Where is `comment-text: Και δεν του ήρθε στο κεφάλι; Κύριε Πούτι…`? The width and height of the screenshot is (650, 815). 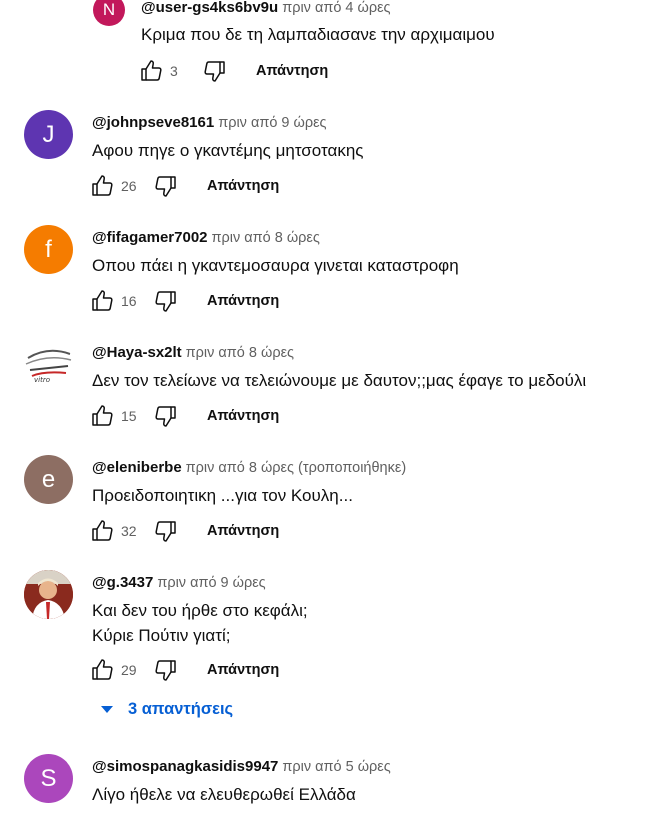 comment-text: Και δεν του ήρθε στο κεφάλι; Κύριε Πούτι… is located at coordinates (200, 623).